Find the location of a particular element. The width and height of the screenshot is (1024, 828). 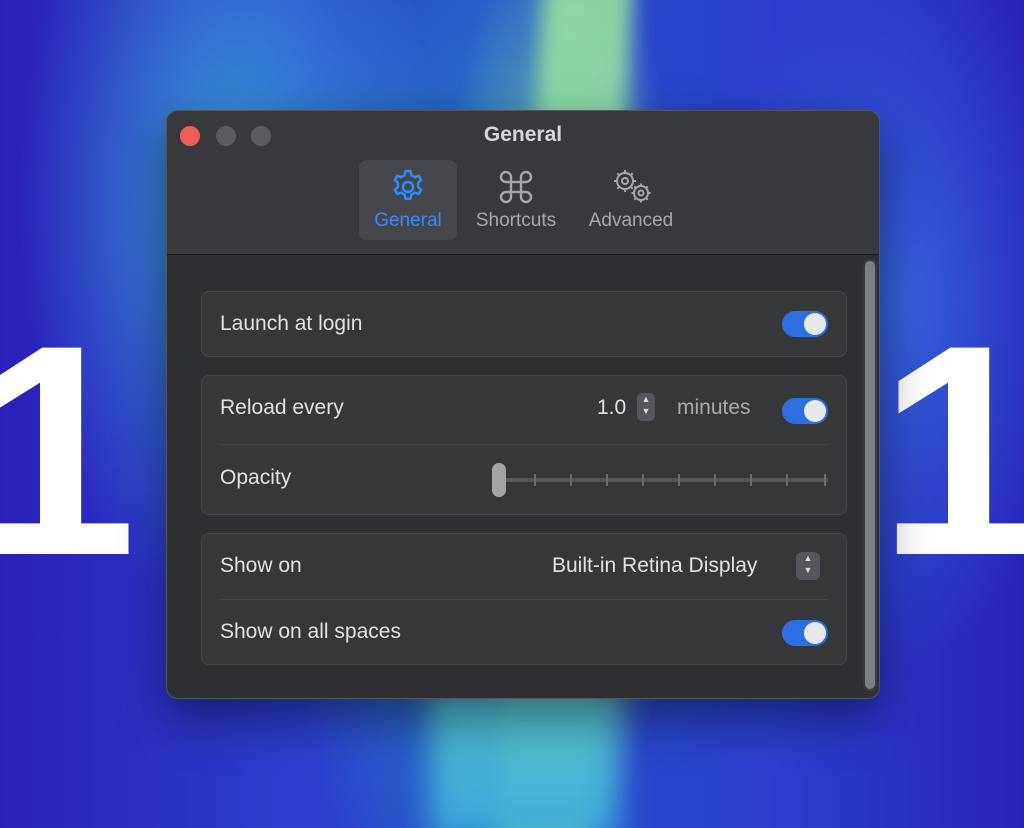

opacity-slider is located at coordinates (663, 480).